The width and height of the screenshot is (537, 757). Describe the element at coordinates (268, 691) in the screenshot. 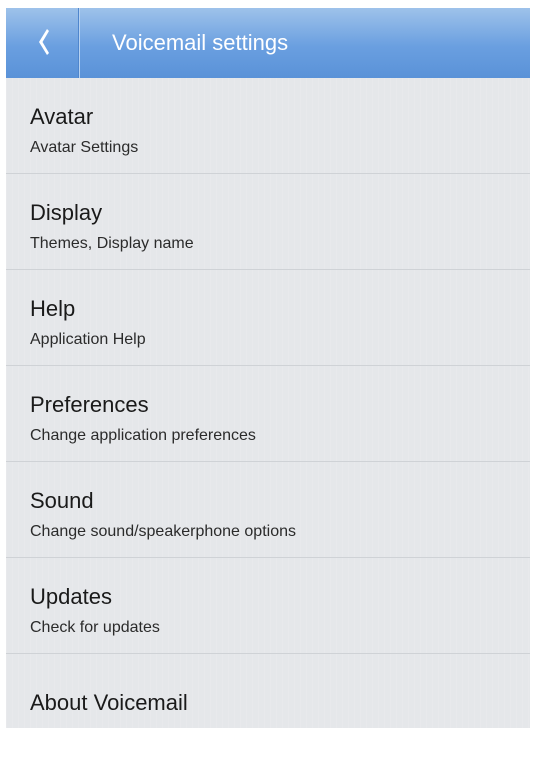

I see `settings-item-about: About Voicemail` at that location.